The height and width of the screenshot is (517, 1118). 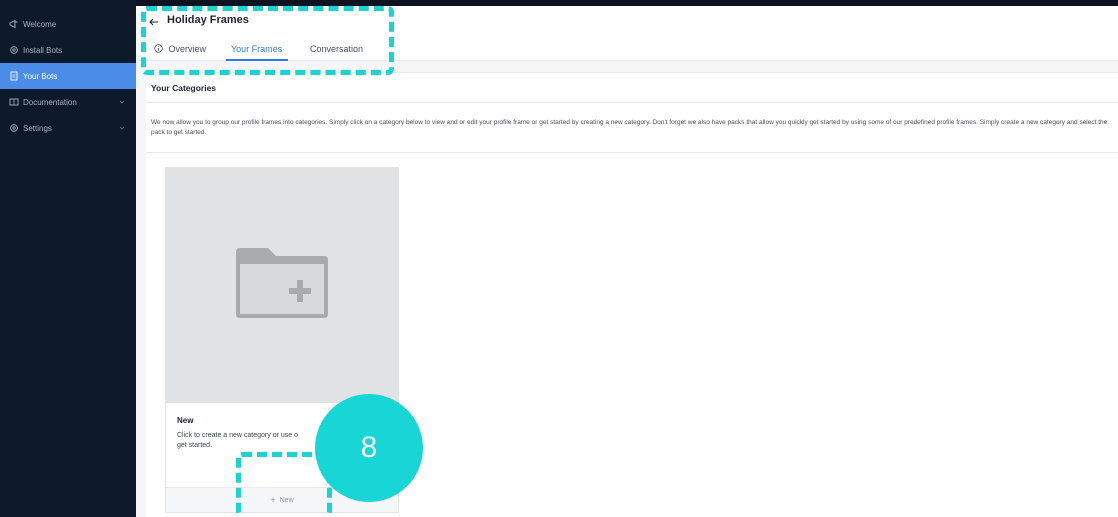 What do you see at coordinates (632, 88) in the screenshot?
I see `section-heading: Your Categories` at bounding box center [632, 88].